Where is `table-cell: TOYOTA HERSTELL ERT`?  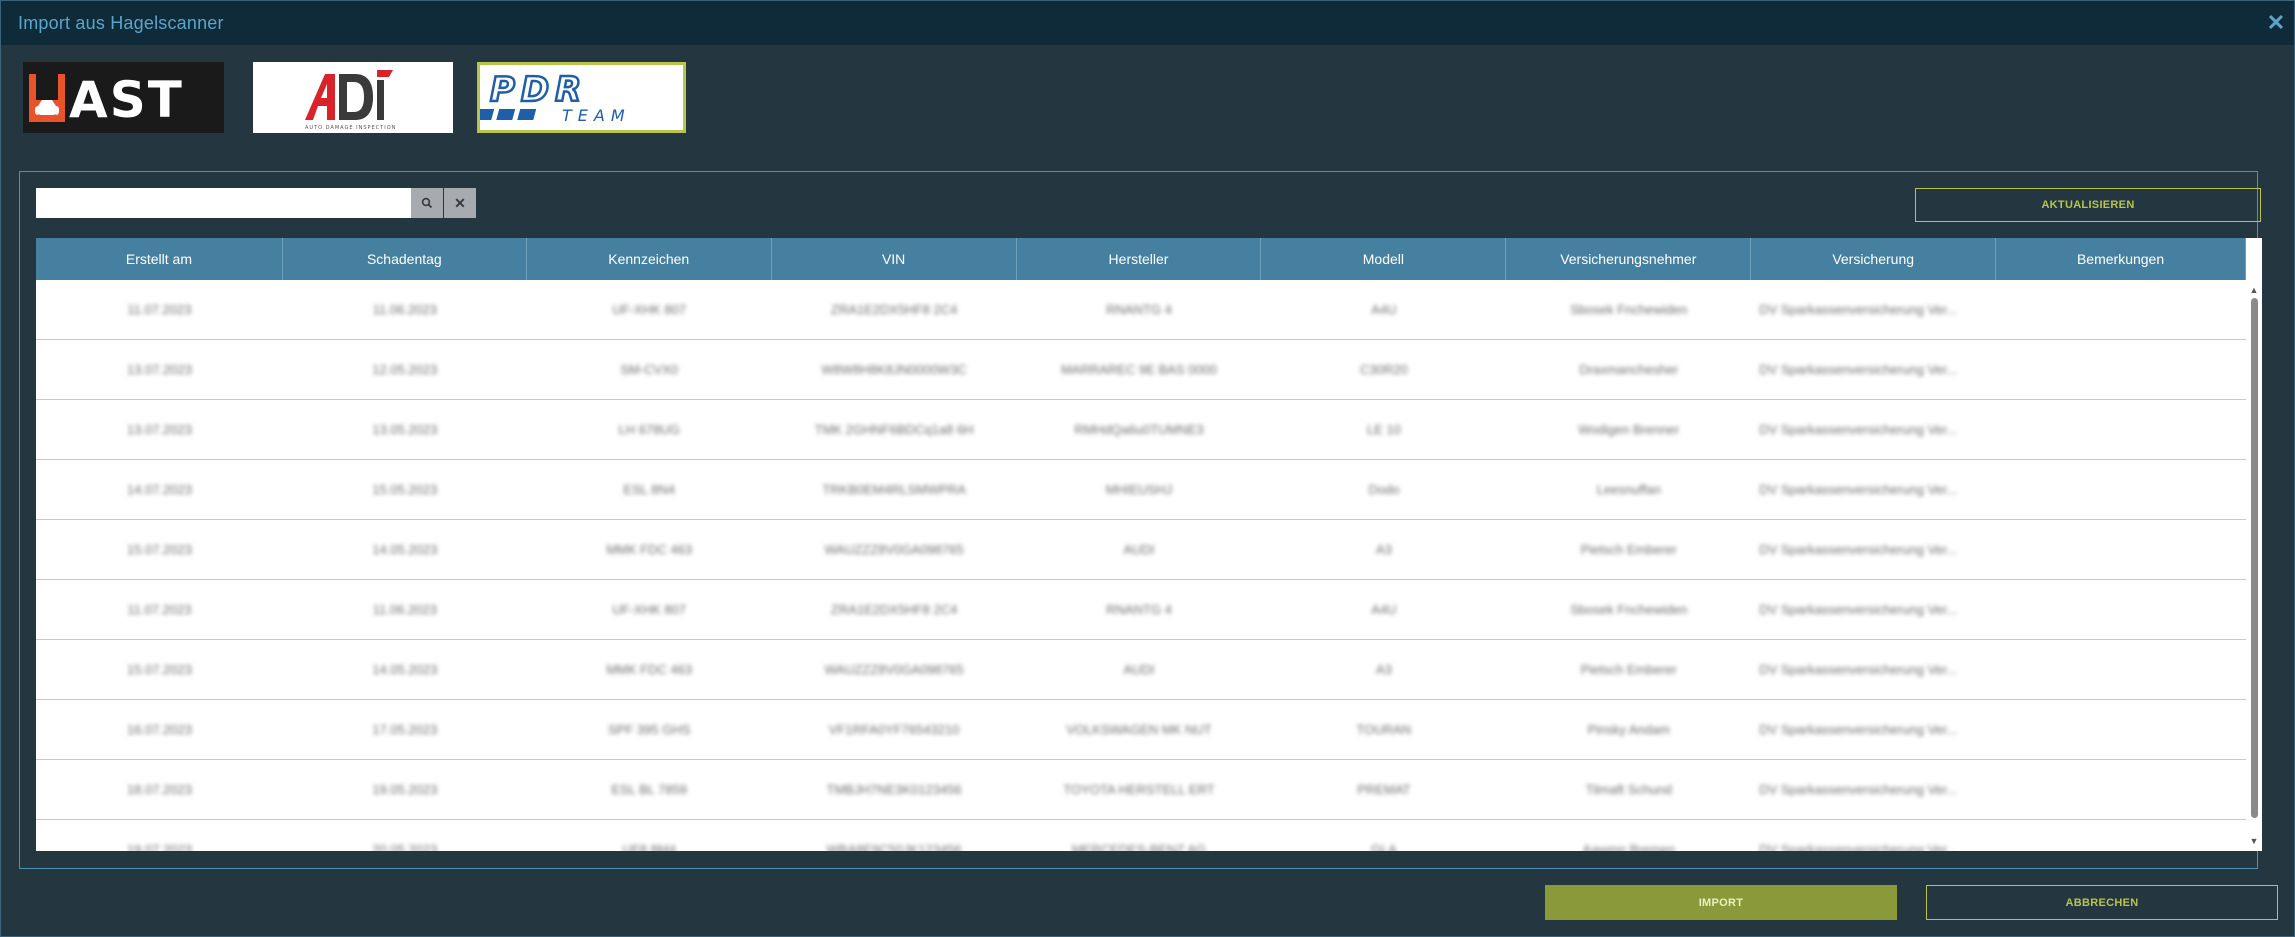 table-cell: TOYOTA HERSTELL ERT is located at coordinates (1139, 789).